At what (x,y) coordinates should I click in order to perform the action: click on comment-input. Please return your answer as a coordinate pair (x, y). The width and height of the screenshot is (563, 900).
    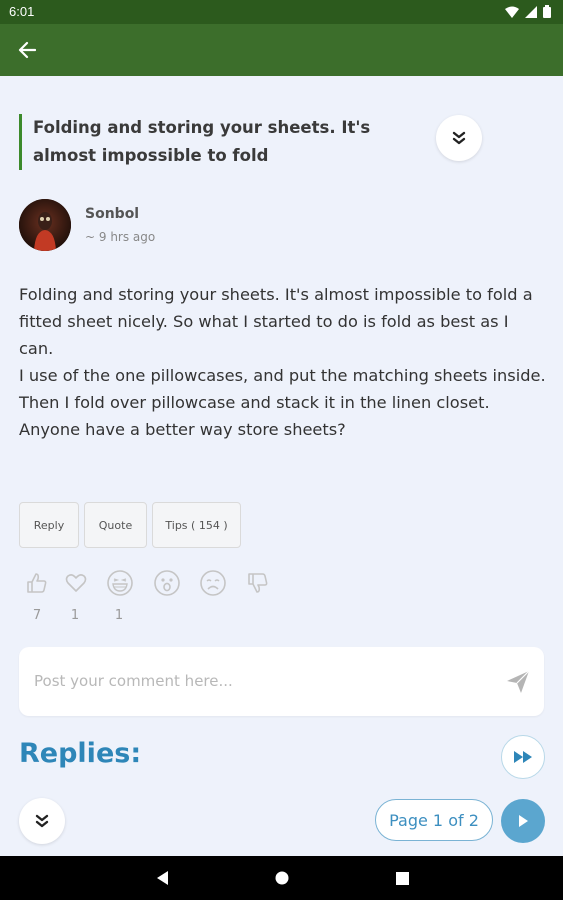
    Looking at the image, I should click on (254, 681).